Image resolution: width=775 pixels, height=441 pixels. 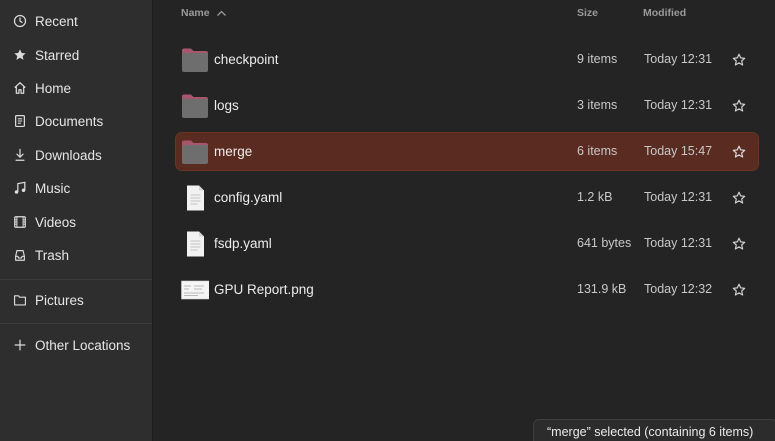 I want to click on sort-ascending-icon, so click(x=221, y=13).